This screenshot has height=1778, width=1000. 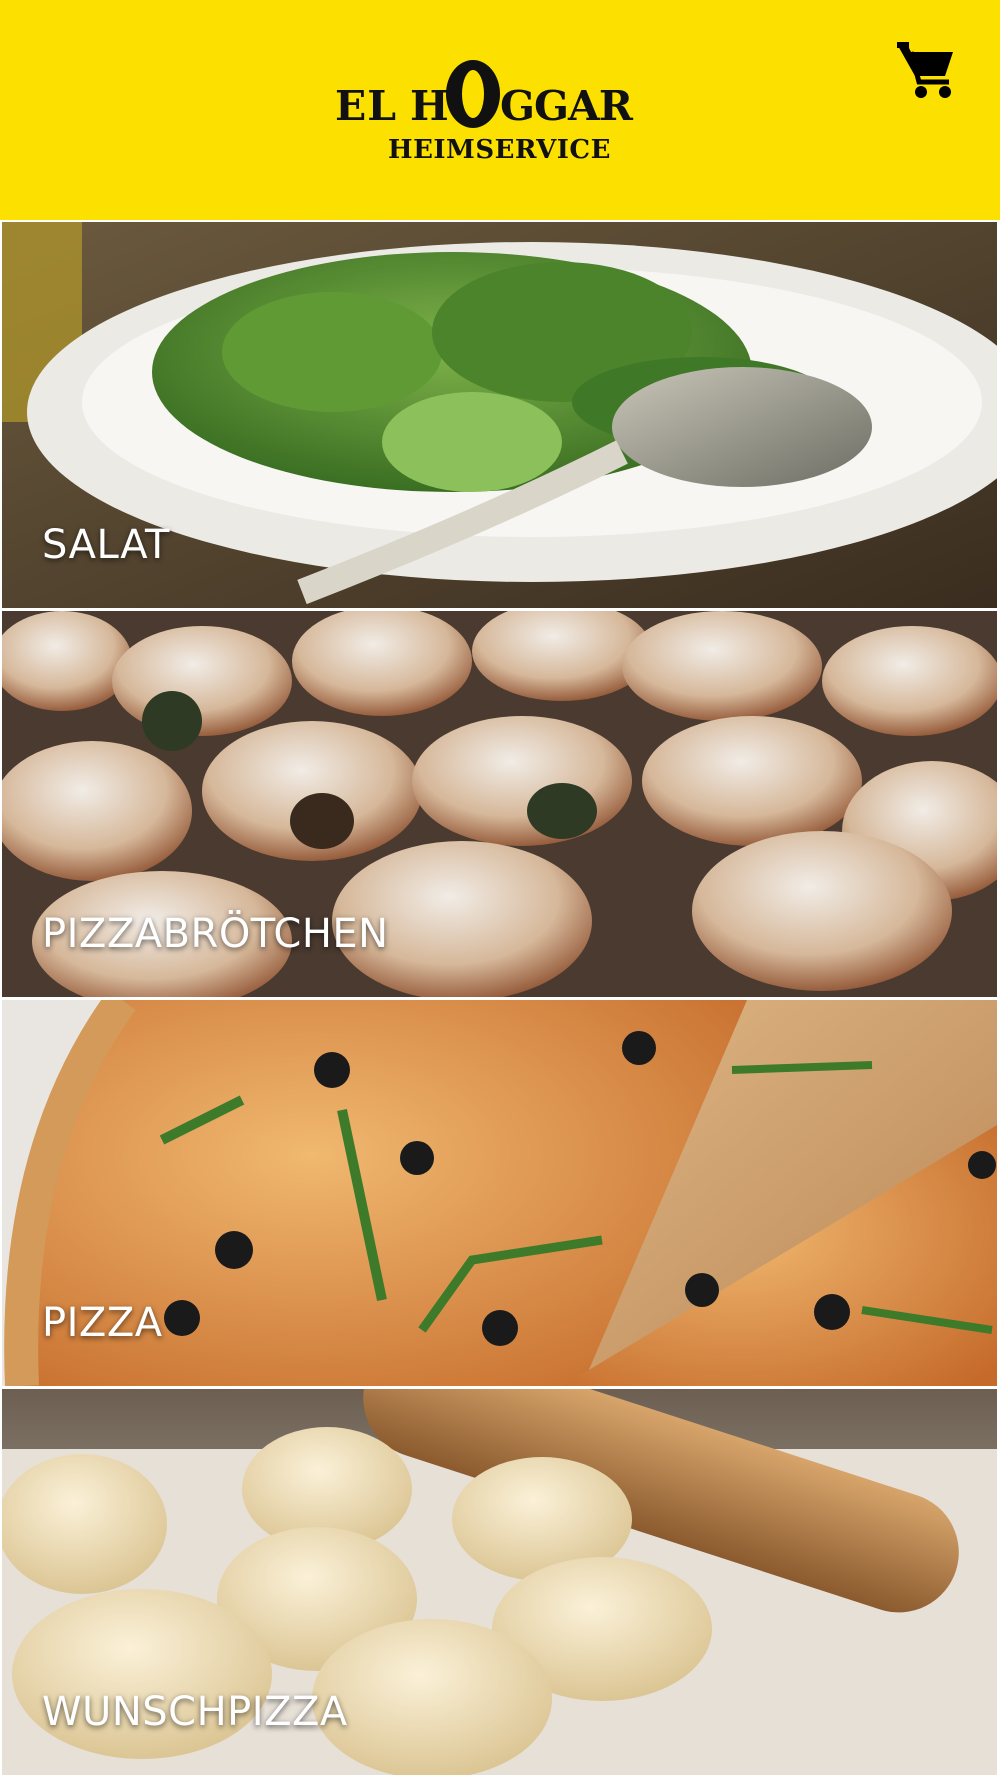 I want to click on logo-subtitle: HEIMSERVICE, so click(x=499, y=150).